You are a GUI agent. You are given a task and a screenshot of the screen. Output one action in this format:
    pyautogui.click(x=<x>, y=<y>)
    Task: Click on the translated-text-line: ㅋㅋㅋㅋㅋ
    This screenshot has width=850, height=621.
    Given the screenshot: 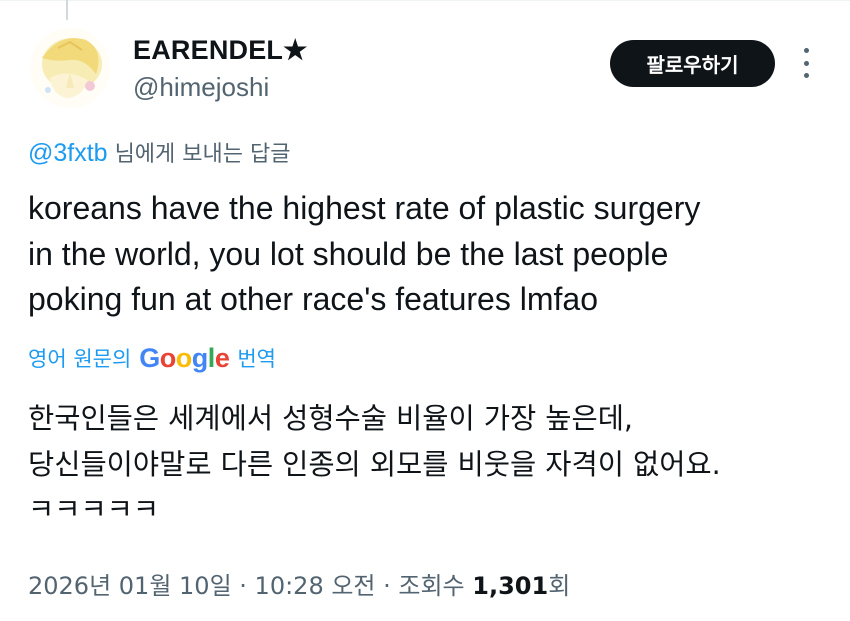 What is the action you would take?
    pyautogui.click(x=94, y=509)
    